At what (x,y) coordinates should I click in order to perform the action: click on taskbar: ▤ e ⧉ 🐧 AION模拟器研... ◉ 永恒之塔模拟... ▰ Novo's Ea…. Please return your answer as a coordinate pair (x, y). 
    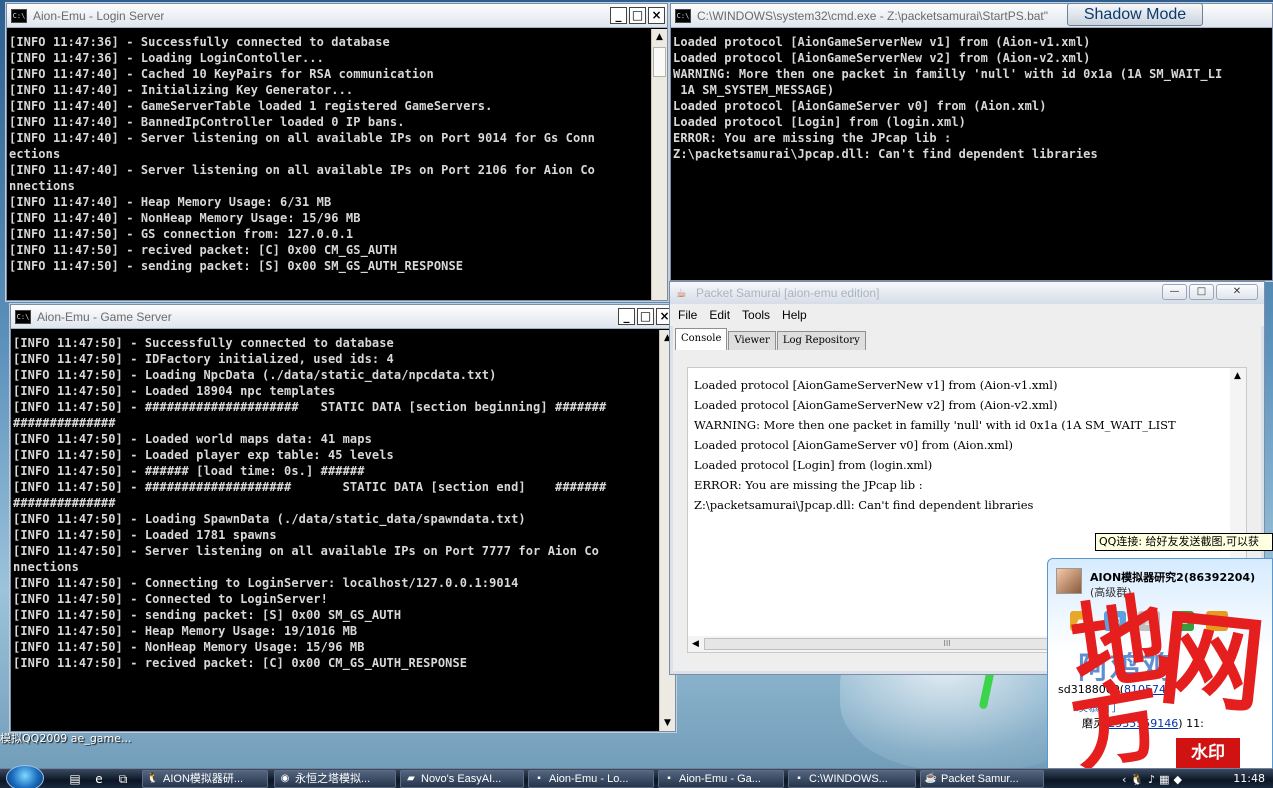
    Looking at the image, I should click on (636, 776).